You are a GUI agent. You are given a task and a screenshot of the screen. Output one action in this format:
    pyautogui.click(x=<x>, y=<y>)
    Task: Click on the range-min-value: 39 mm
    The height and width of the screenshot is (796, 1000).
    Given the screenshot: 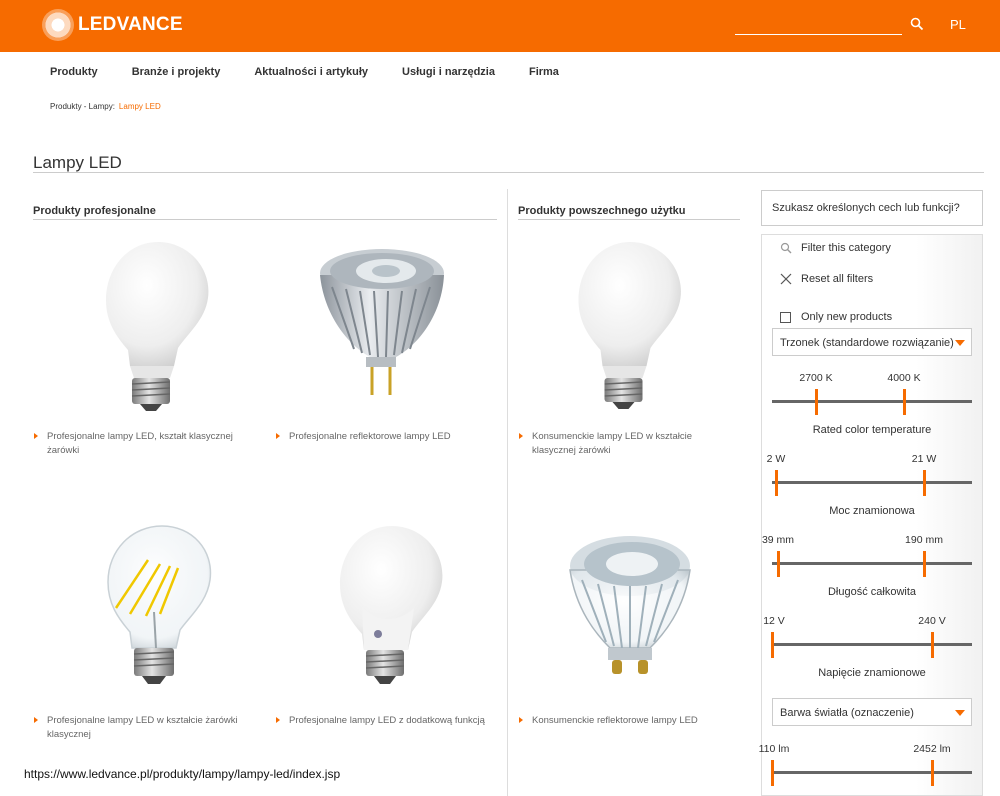 What is the action you would take?
    pyautogui.click(x=778, y=540)
    